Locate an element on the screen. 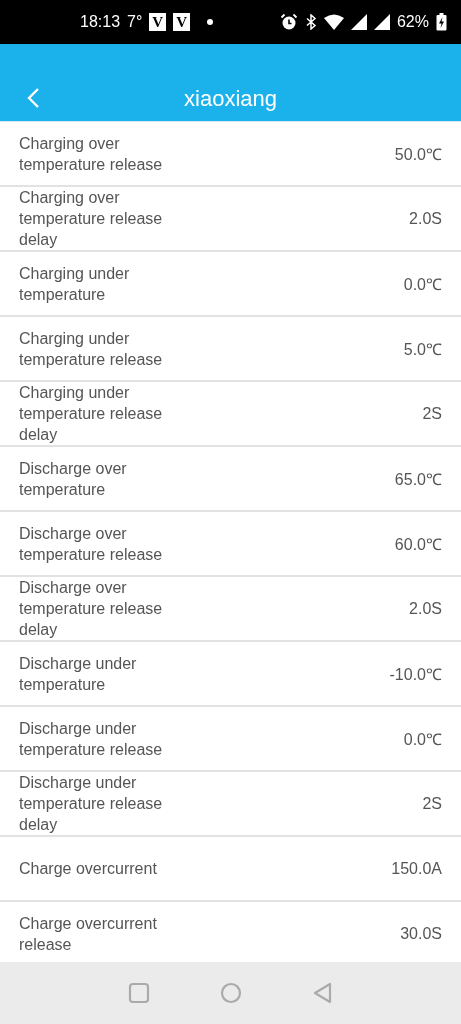 The height and width of the screenshot is (1024, 461). setting-label: Discharge under temperature release delay is located at coordinates (91, 804).